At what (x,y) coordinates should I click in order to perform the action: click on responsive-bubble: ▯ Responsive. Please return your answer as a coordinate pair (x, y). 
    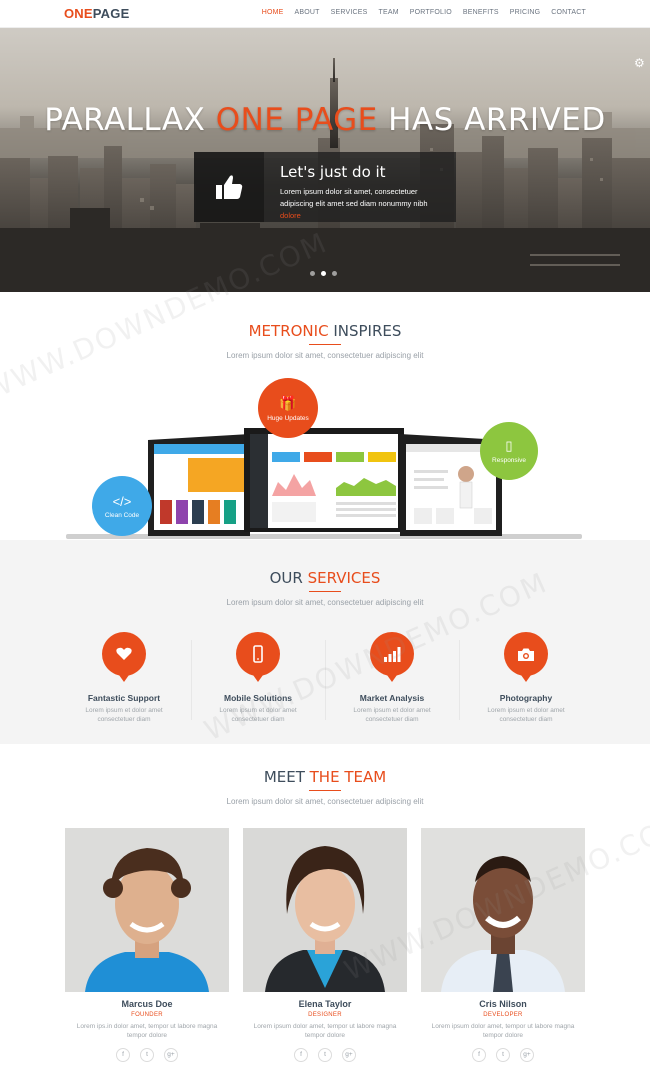
    Looking at the image, I should click on (509, 451).